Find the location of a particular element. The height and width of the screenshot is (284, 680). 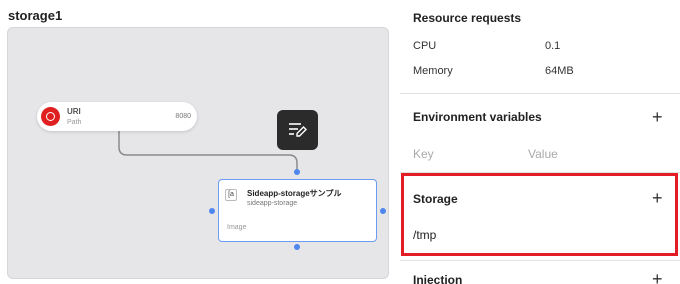

uri-icon is located at coordinates (50, 116).